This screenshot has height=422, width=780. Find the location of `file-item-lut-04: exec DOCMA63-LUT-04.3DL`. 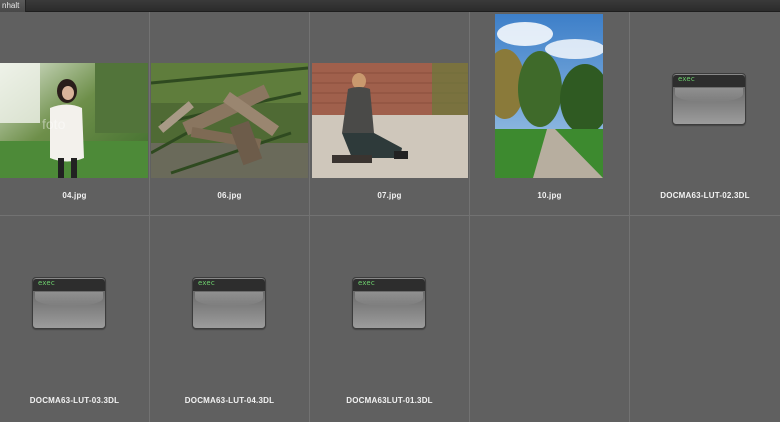

file-item-lut-04: exec DOCMA63-LUT-04.3DL is located at coordinates (230, 319).